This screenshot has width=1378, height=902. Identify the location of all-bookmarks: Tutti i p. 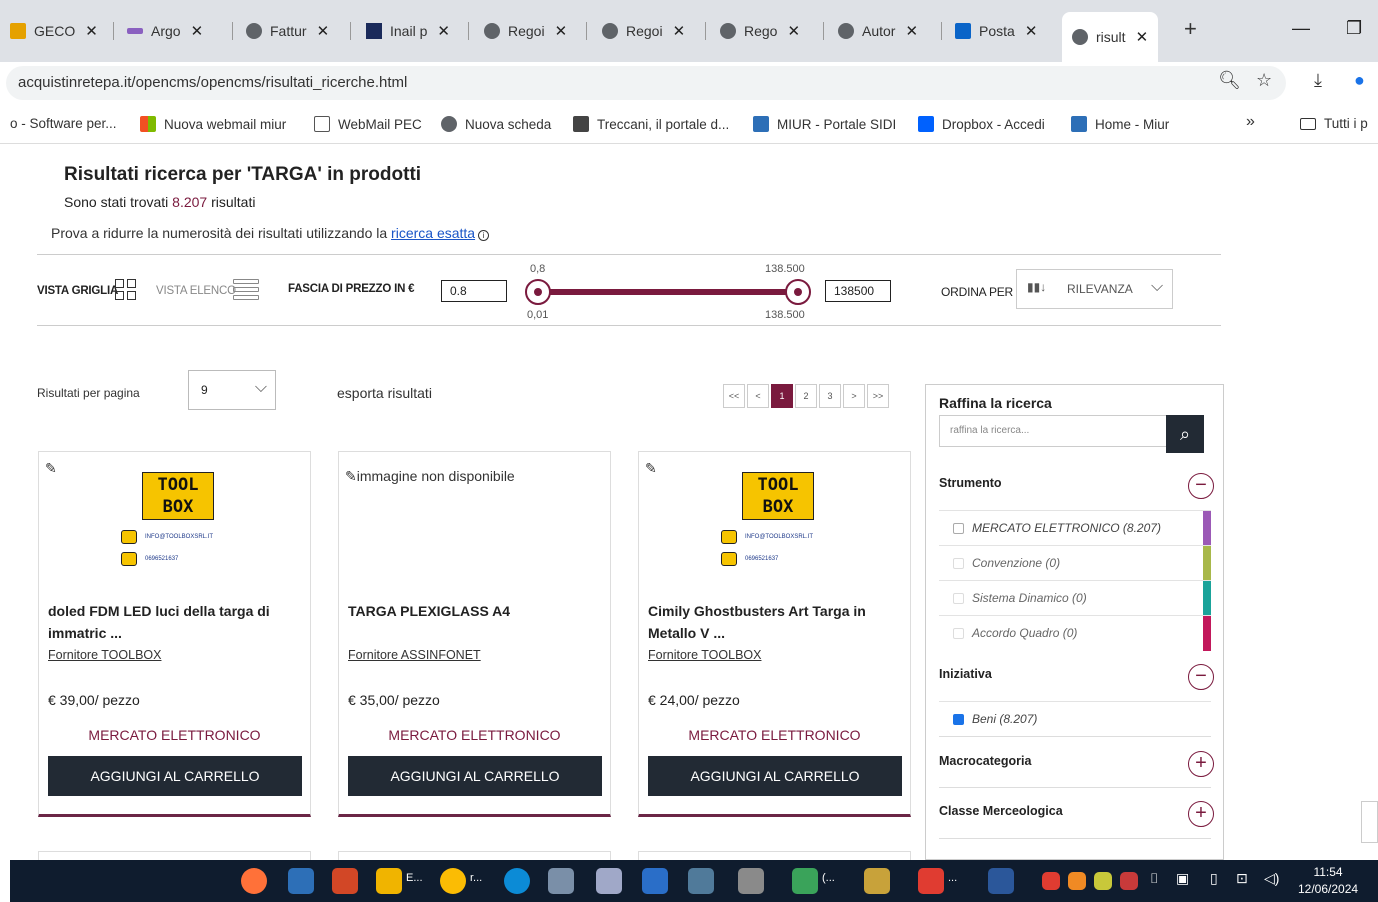
(1334, 123).